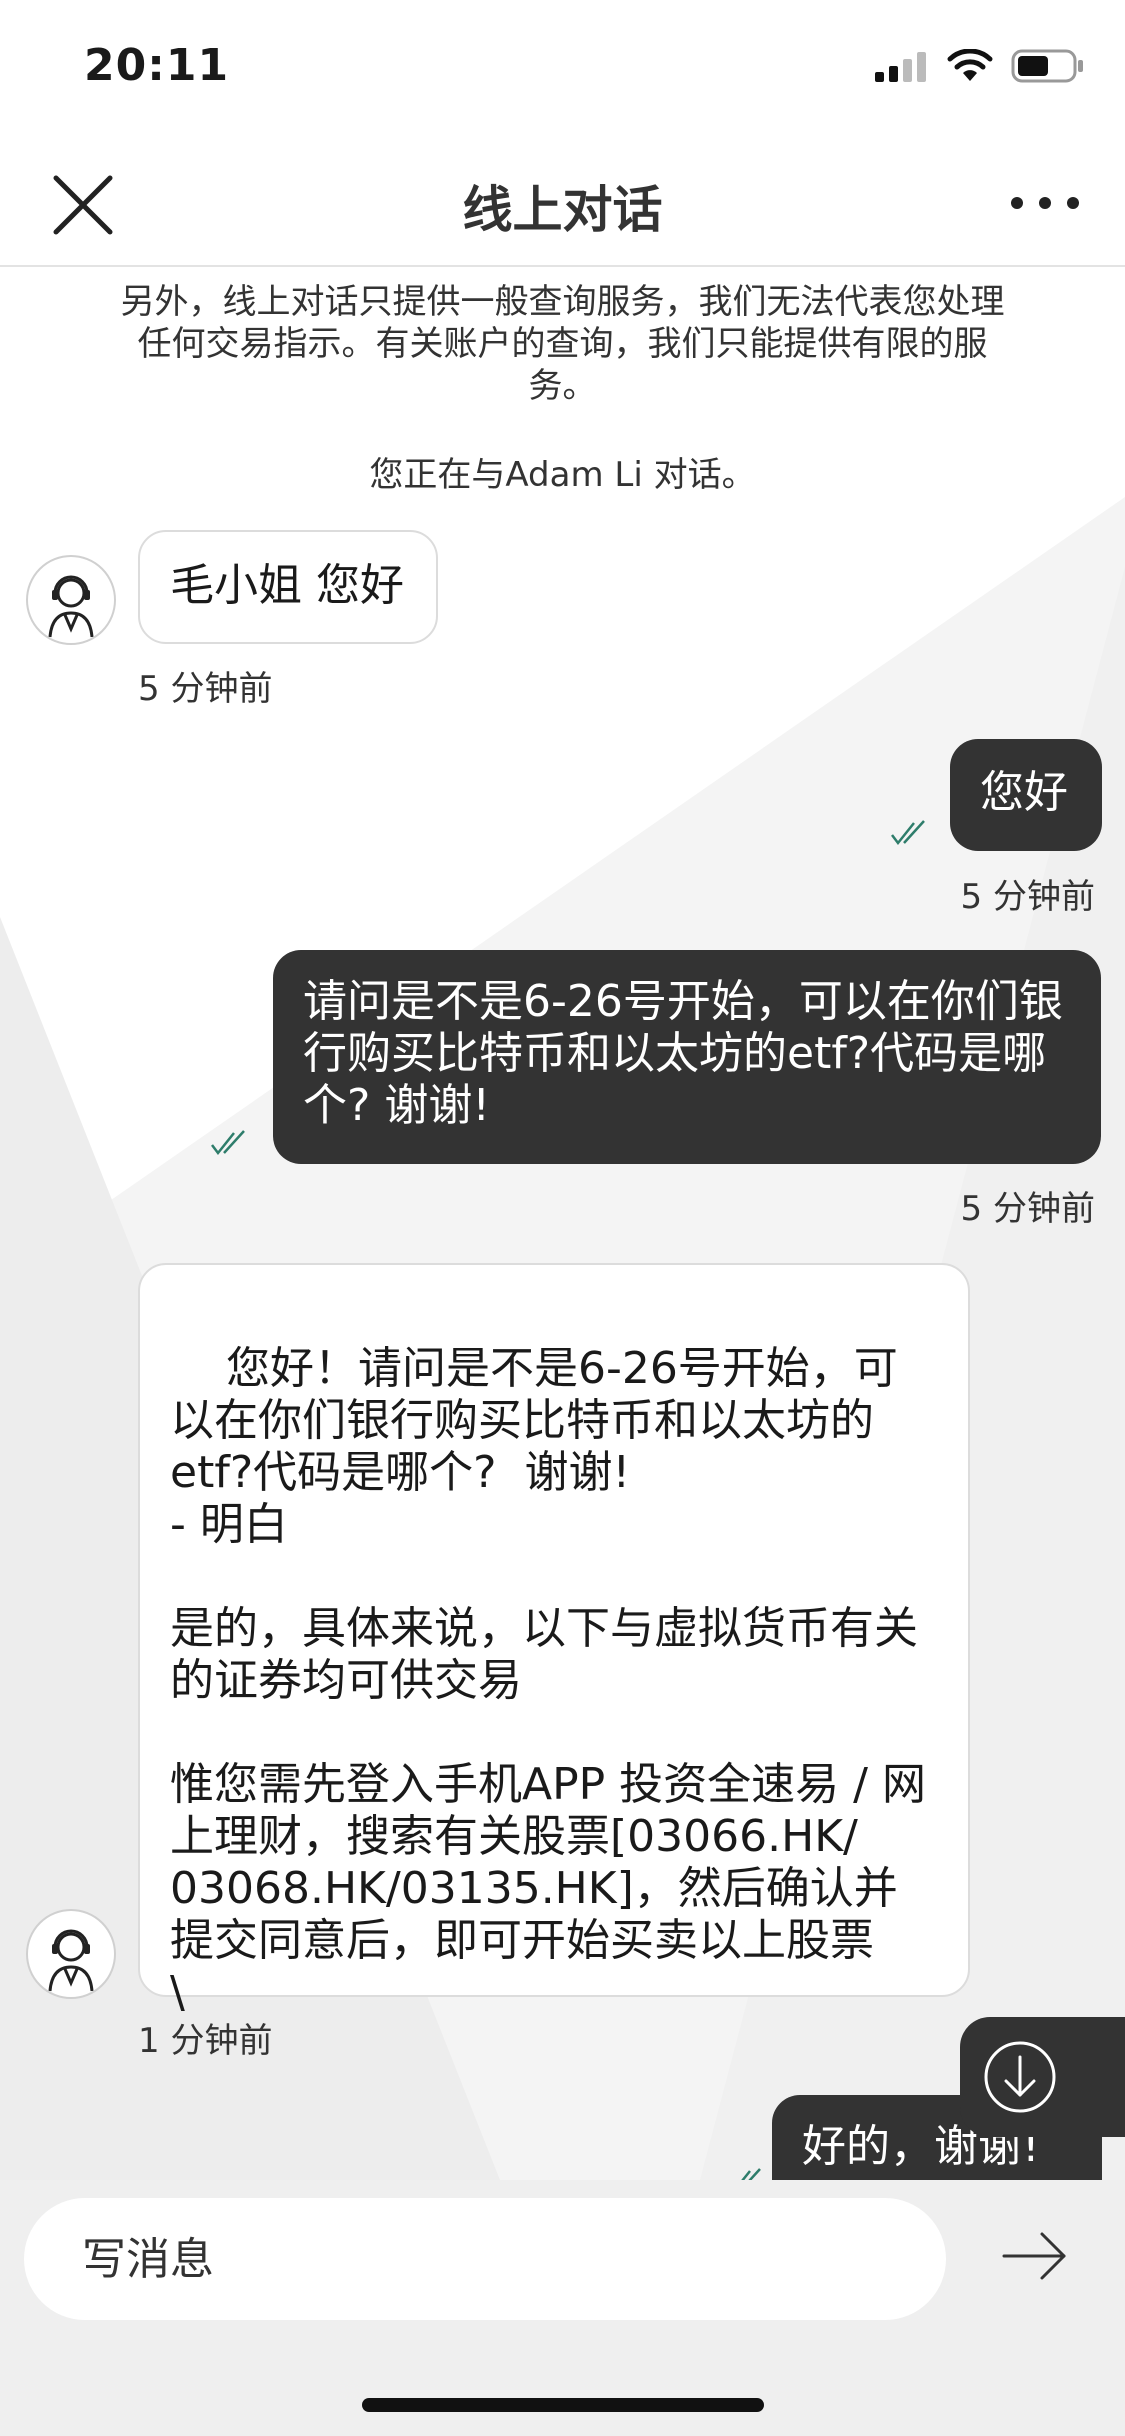 The height and width of the screenshot is (2436, 1125). I want to click on send-button, so click(1035, 2256).